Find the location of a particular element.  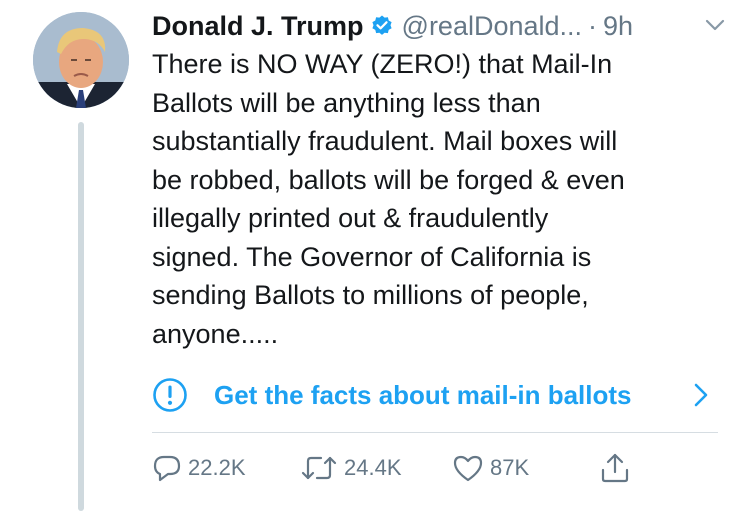

author-name: Donald J. Trump is located at coordinates (258, 26).